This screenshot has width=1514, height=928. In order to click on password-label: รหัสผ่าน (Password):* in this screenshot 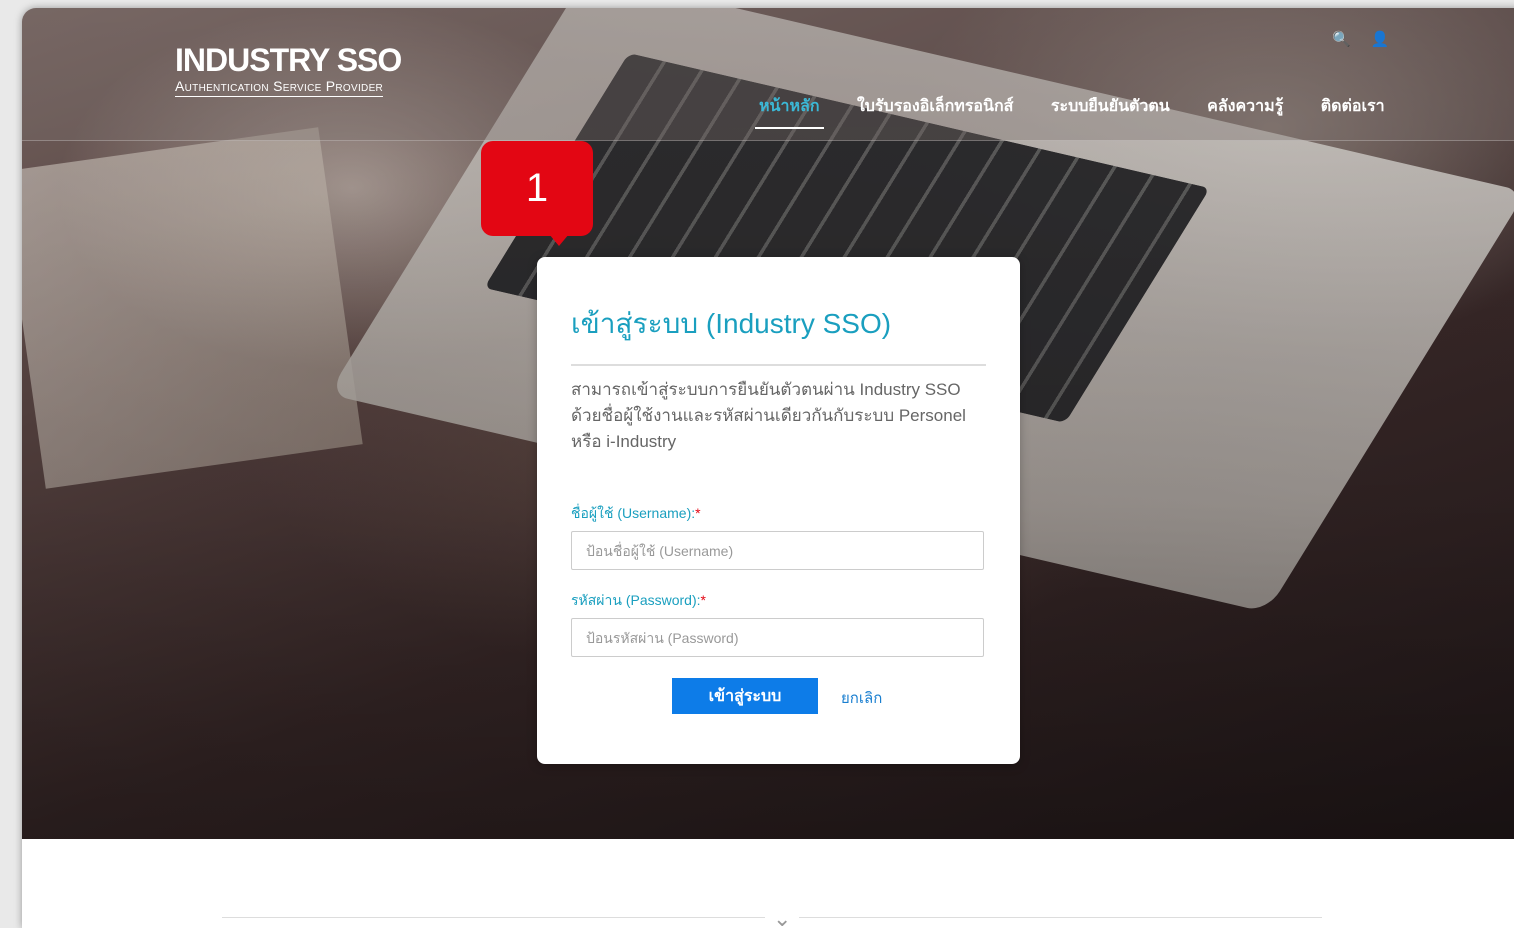, I will do `click(638, 601)`.